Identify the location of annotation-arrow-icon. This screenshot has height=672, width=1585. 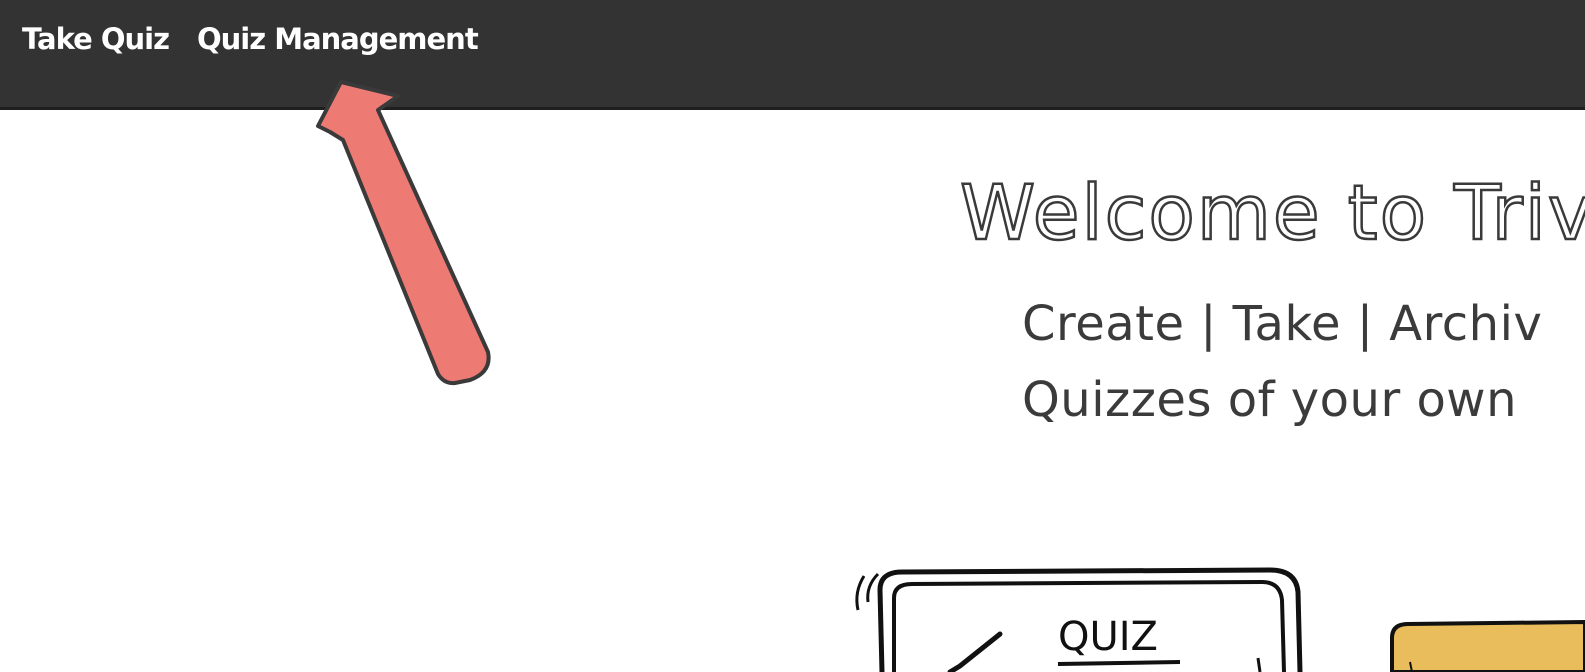
(403, 233).